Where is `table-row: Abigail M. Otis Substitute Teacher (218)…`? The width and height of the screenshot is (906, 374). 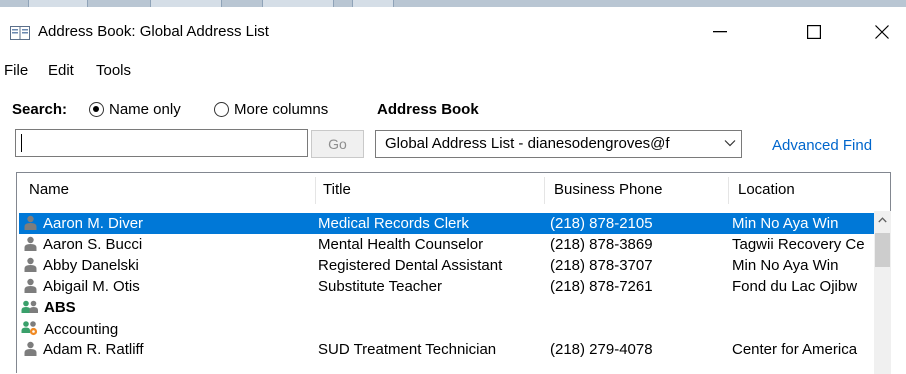 table-row: Abigail M. Otis Substitute Teacher (218)… is located at coordinates (446, 286).